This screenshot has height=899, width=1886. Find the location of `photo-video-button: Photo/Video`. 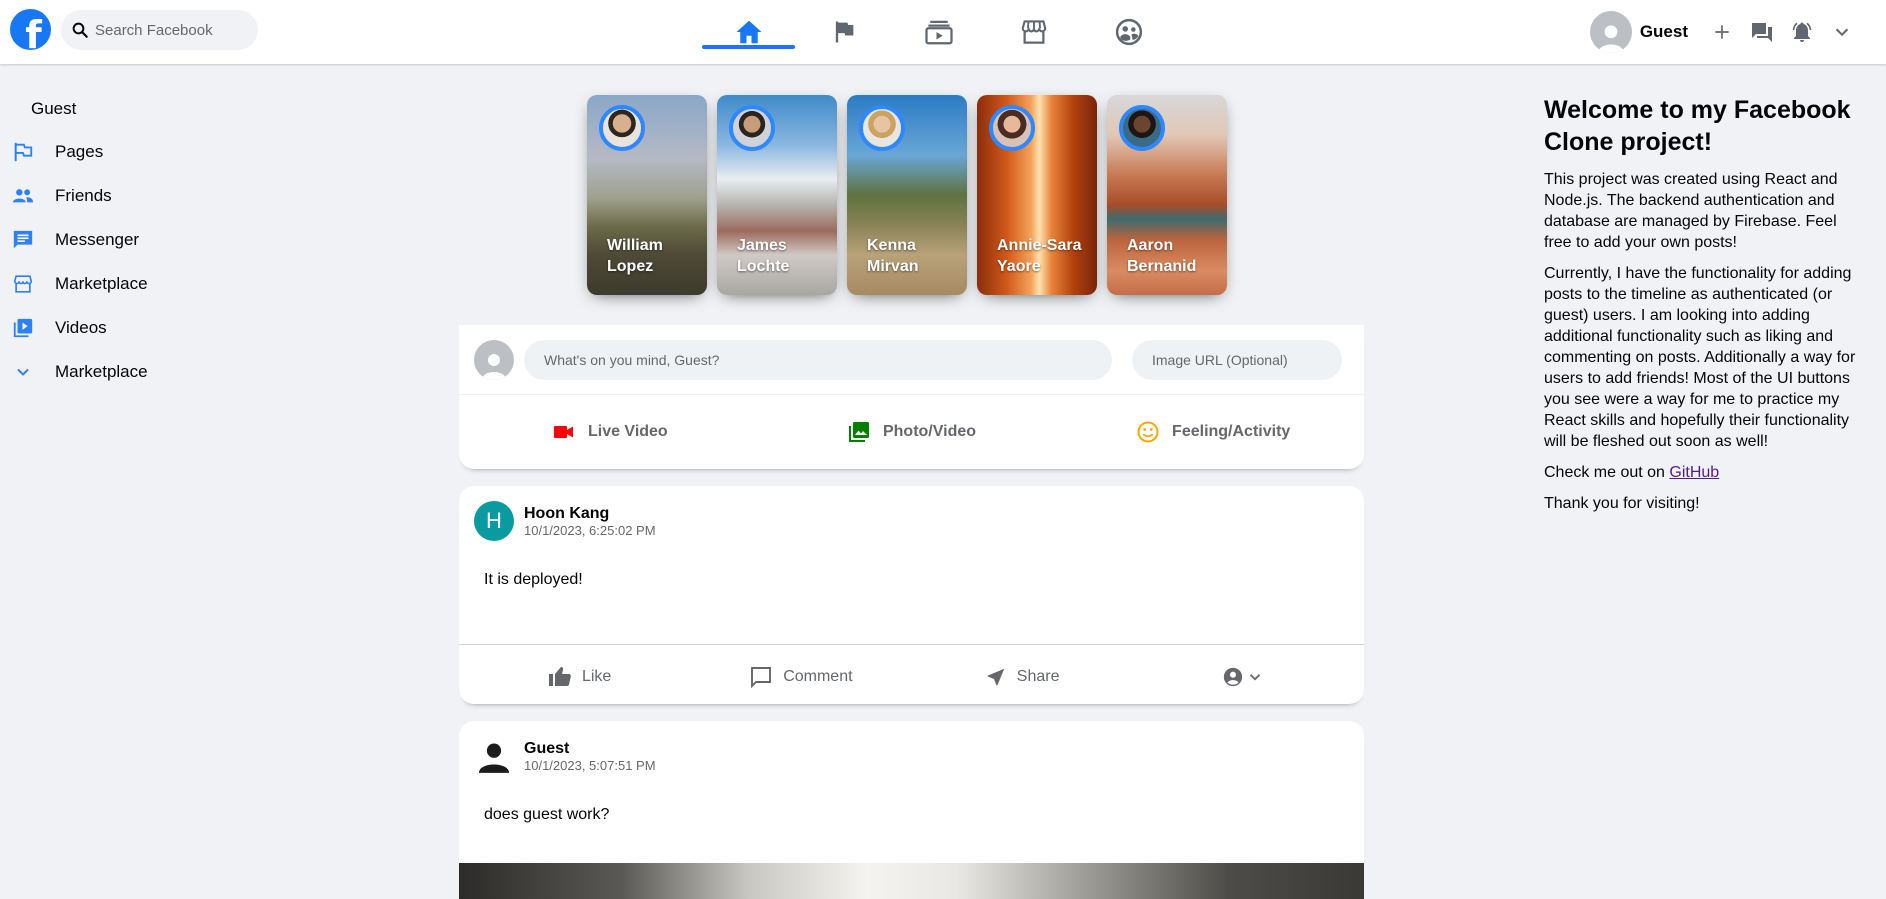

photo-video-button: Photo/Video is located at coordinates (912, 432).